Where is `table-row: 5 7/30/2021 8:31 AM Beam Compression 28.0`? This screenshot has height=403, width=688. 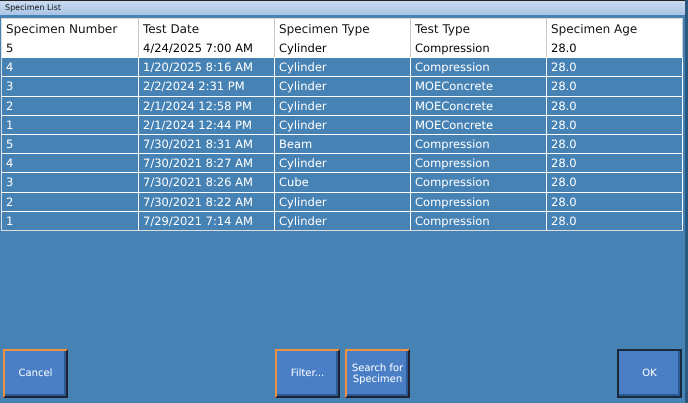 table-row: 5 7/30/2021 8:31 AM Beam Compression 28.0 is located at coordinates (342, 144).